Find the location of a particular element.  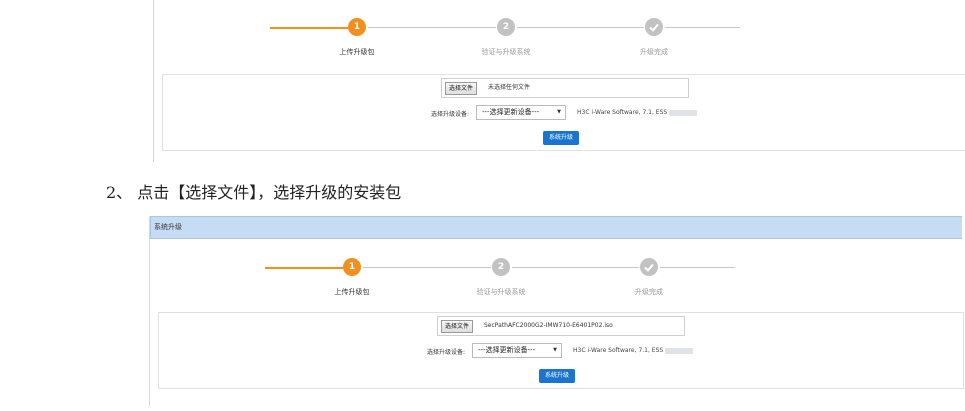

file-name-text: SecPathAFC2000G2-IMW710-E6401P02.iso is located at coordinates (548, 325).